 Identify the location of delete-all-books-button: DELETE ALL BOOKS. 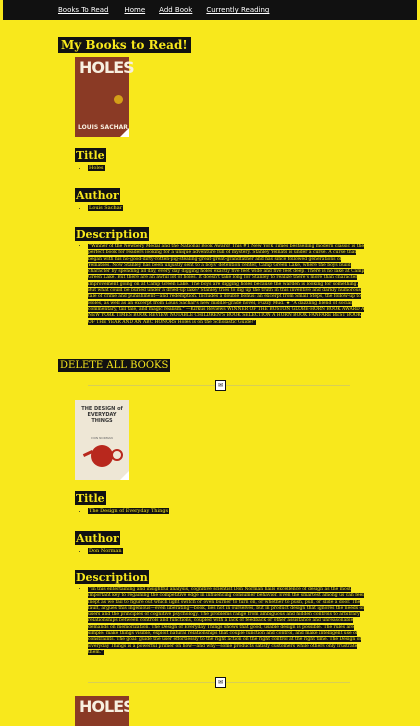
(114, 365).